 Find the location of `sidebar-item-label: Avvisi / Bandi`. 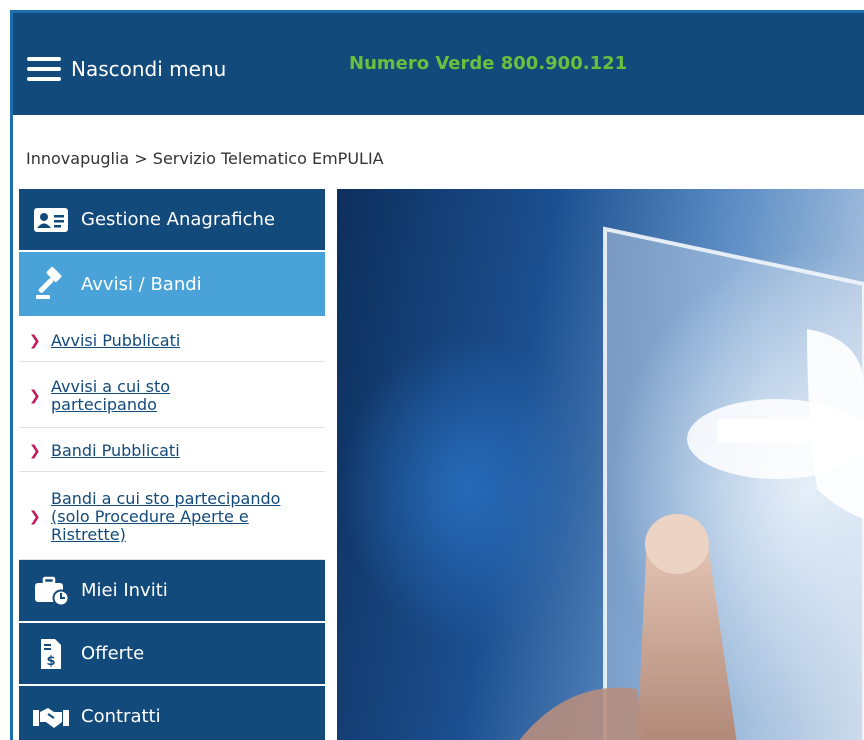

sidebar-item-label: Avvisi / Bandi is located at coordinates (141, 284).